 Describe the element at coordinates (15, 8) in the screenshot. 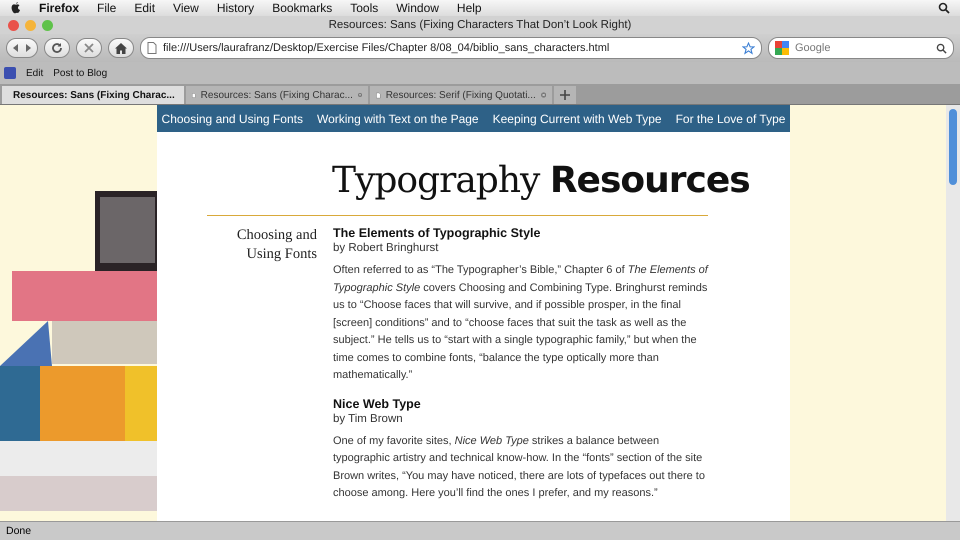

I see `apple-icon` at that location.